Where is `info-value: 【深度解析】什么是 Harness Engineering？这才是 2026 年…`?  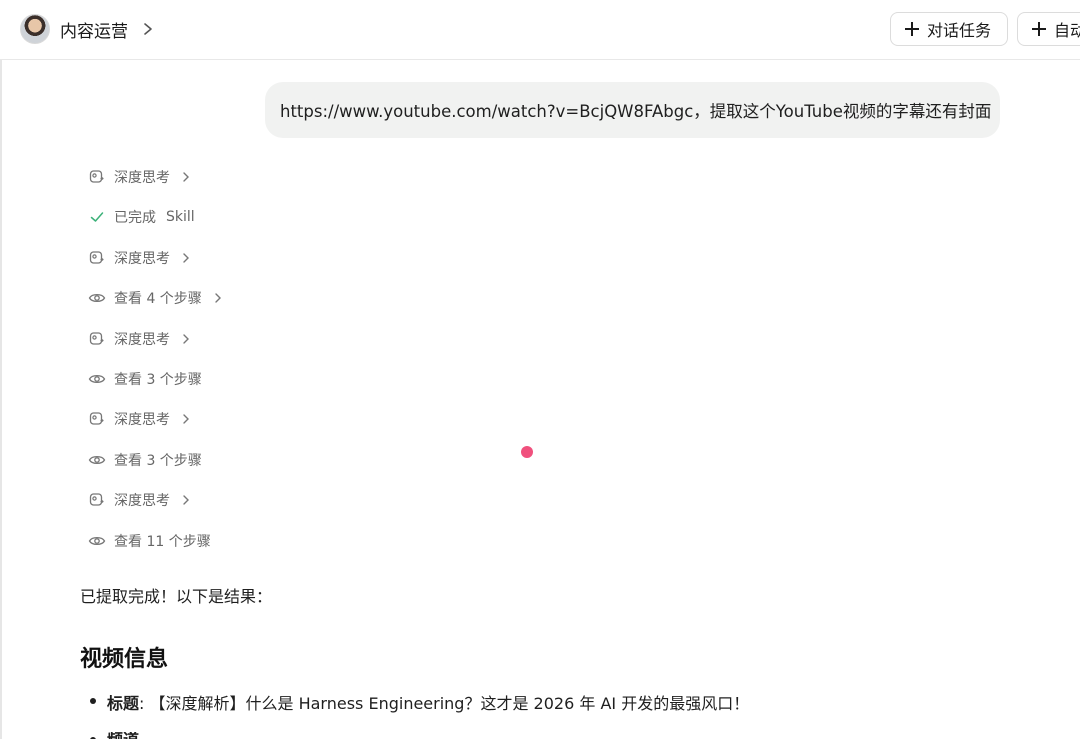 info-value: 【深度解析】什么是 Harness Engineering？这才是 2026 年… is located at coordinates (449, 703).